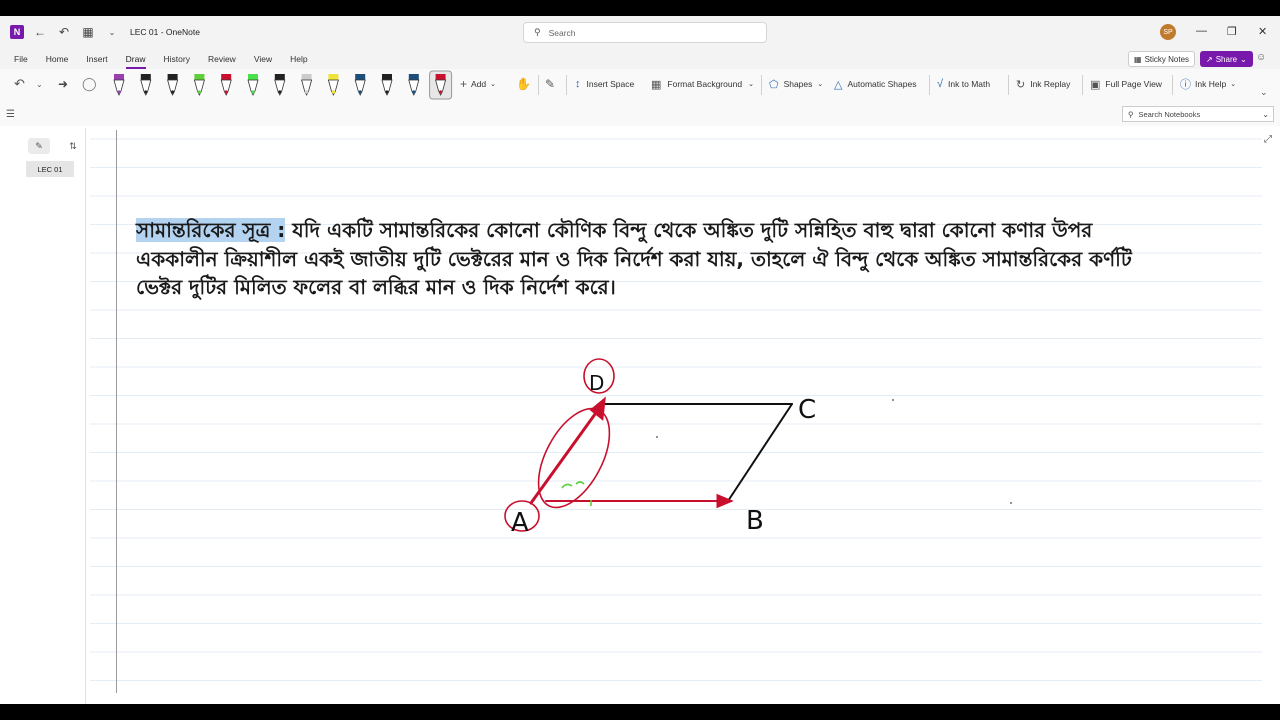  What do you see at coordinates (39, 146) in the screenshot?
I see `new-page-icon: ✎` at bounding box center [39, 146].